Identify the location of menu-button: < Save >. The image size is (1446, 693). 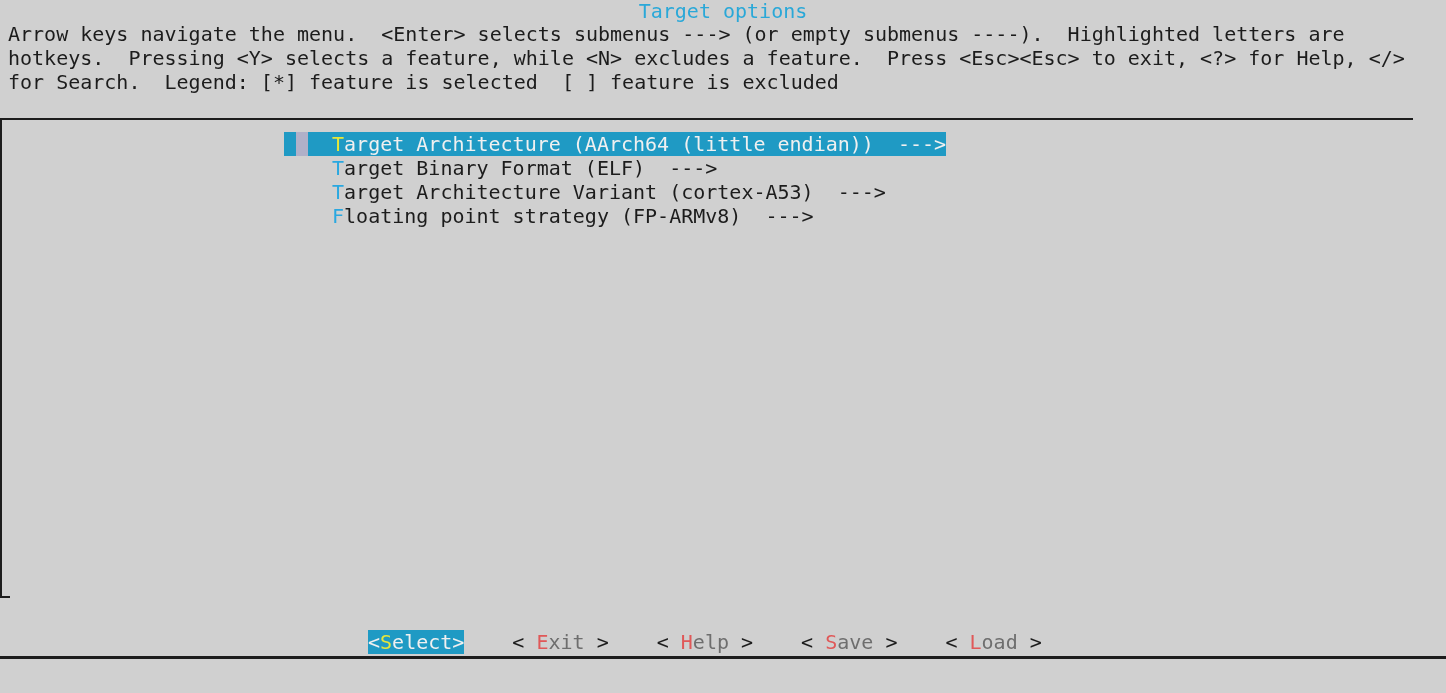
(849, 642).